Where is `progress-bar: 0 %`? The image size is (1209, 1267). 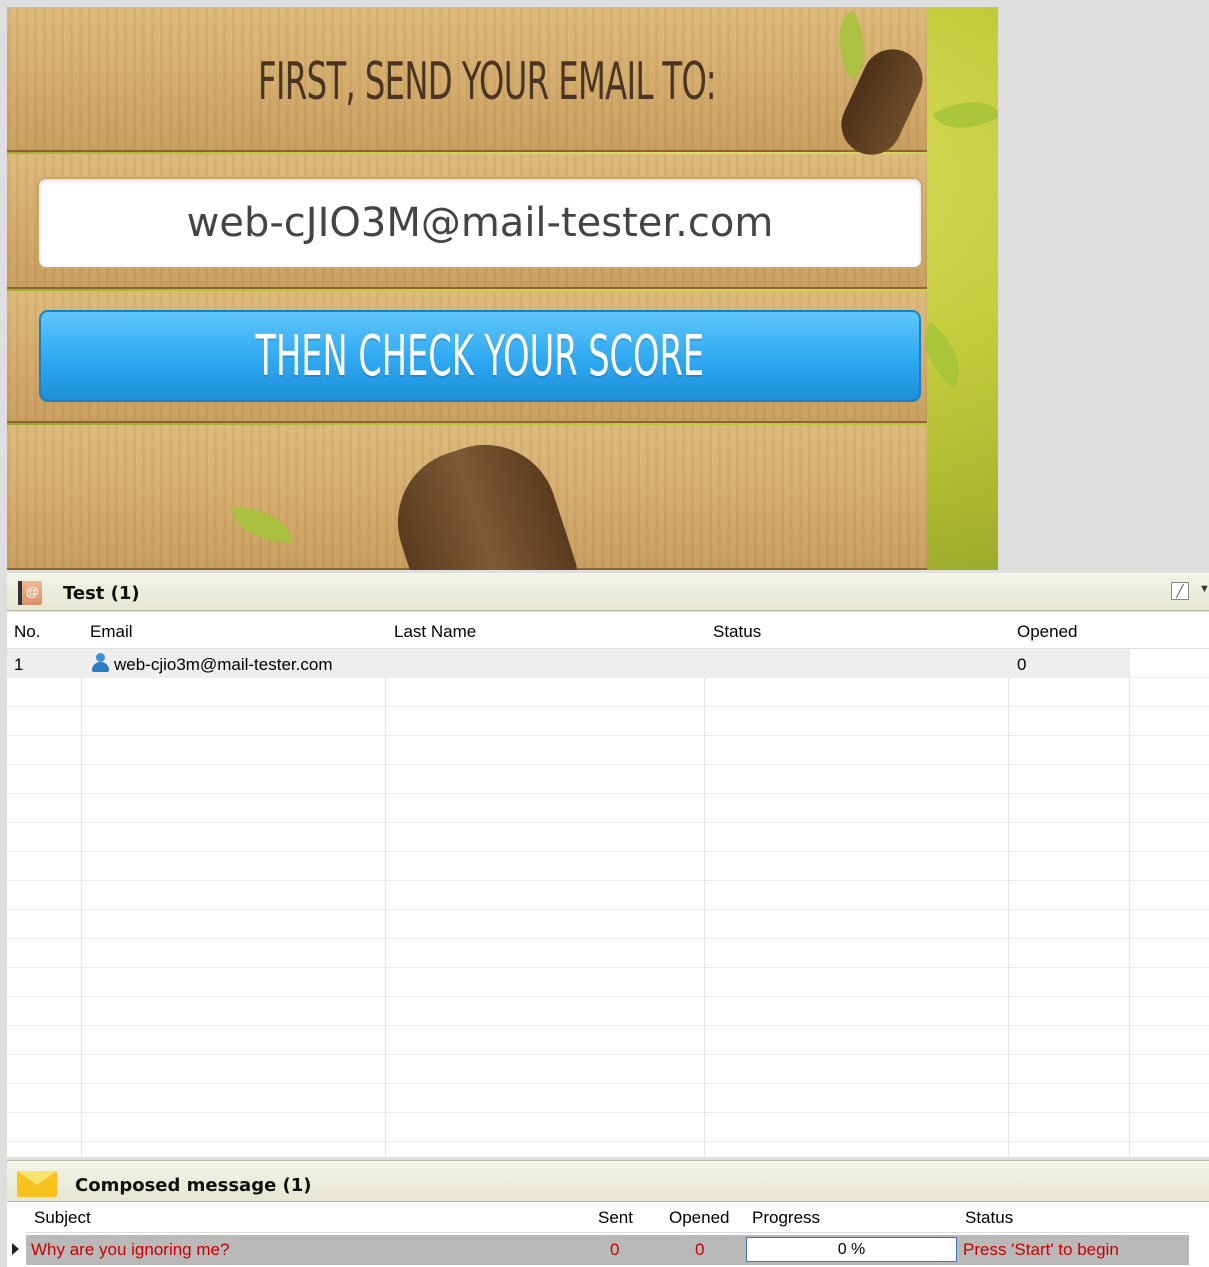
progress-bar: 0 % is located at coordinates (851, 1249).